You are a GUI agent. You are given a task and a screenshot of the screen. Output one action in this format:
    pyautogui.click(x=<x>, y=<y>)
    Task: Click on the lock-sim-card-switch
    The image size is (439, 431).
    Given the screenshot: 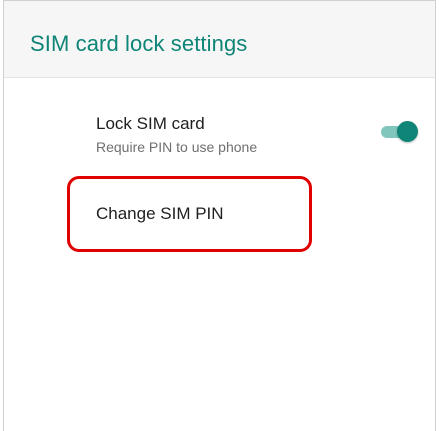 What is the action you would take?
    pyautogui.click(x=399, y=132)
    